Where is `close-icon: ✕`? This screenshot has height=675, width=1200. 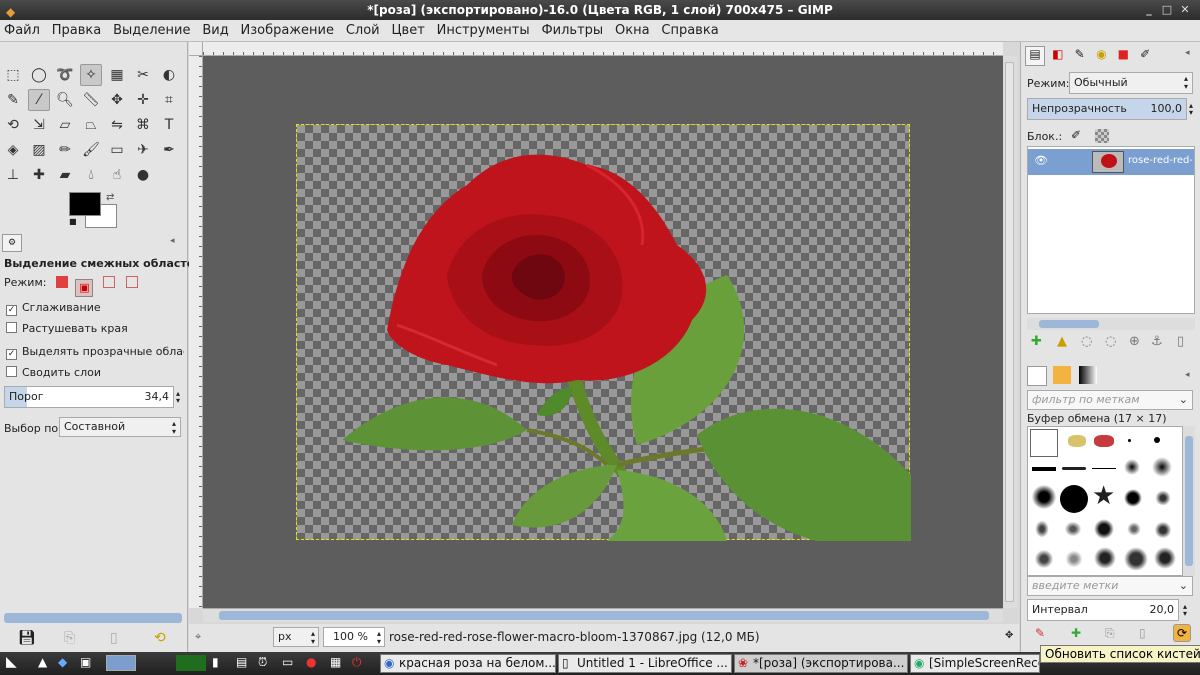 close-icon: ✕ is located at coordinates (1185, 10).